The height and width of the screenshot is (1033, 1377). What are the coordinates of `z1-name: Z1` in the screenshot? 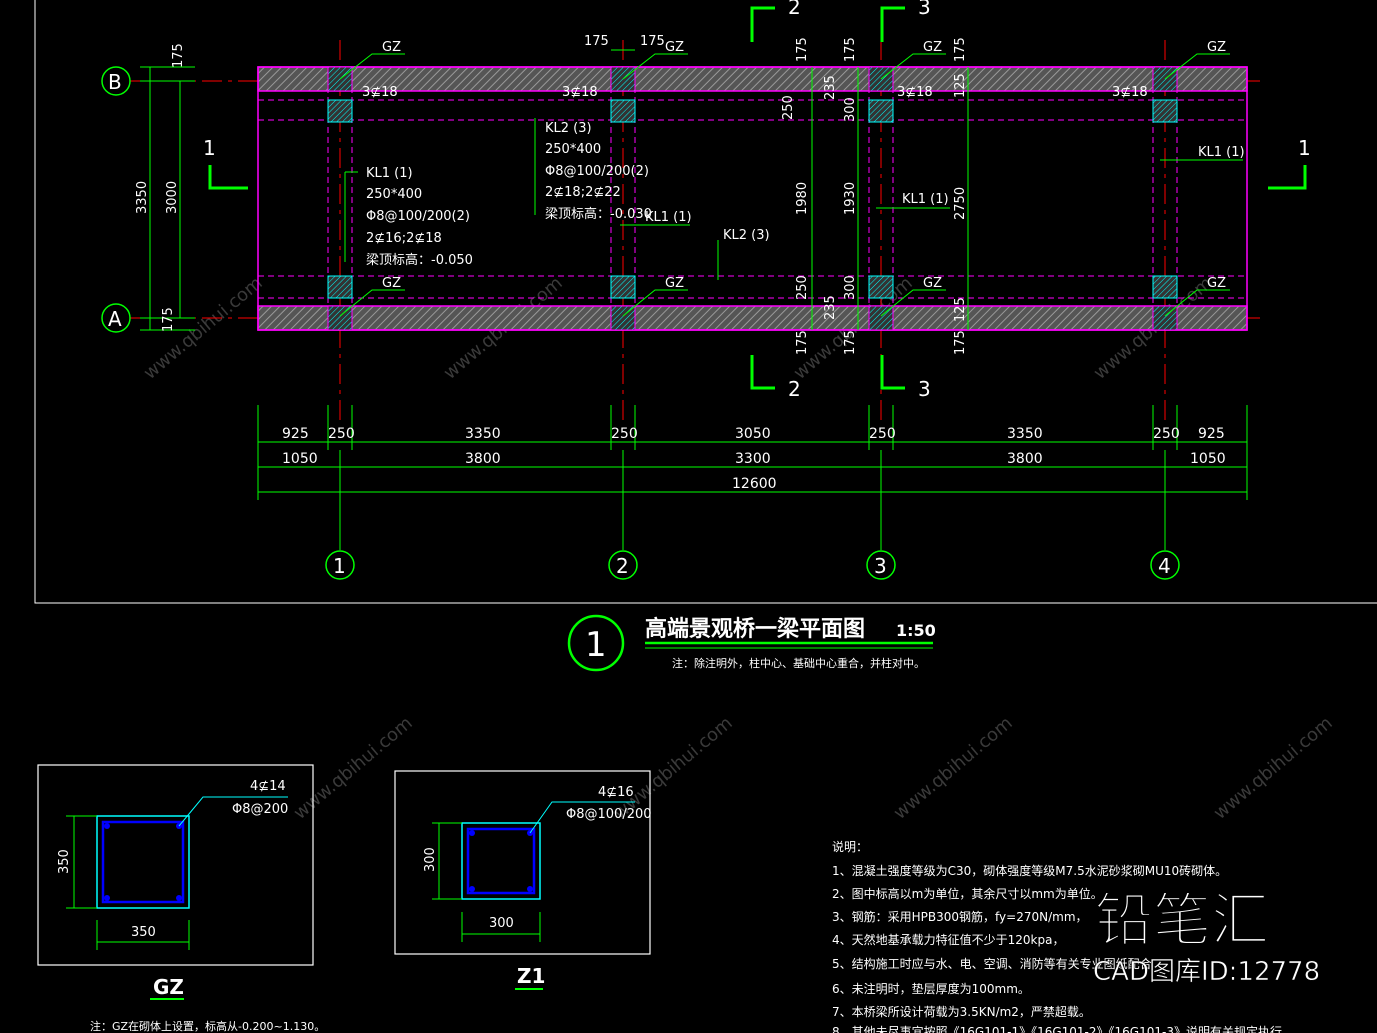 It's located at (531, 976).